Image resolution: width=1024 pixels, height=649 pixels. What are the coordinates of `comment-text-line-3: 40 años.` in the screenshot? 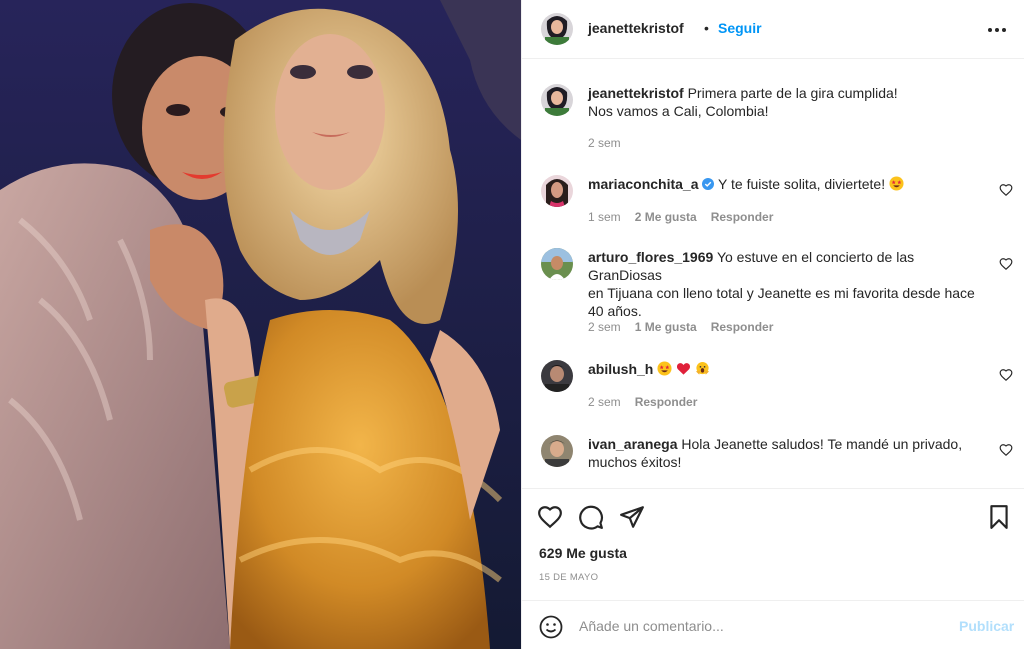 It's located at (615, 311).